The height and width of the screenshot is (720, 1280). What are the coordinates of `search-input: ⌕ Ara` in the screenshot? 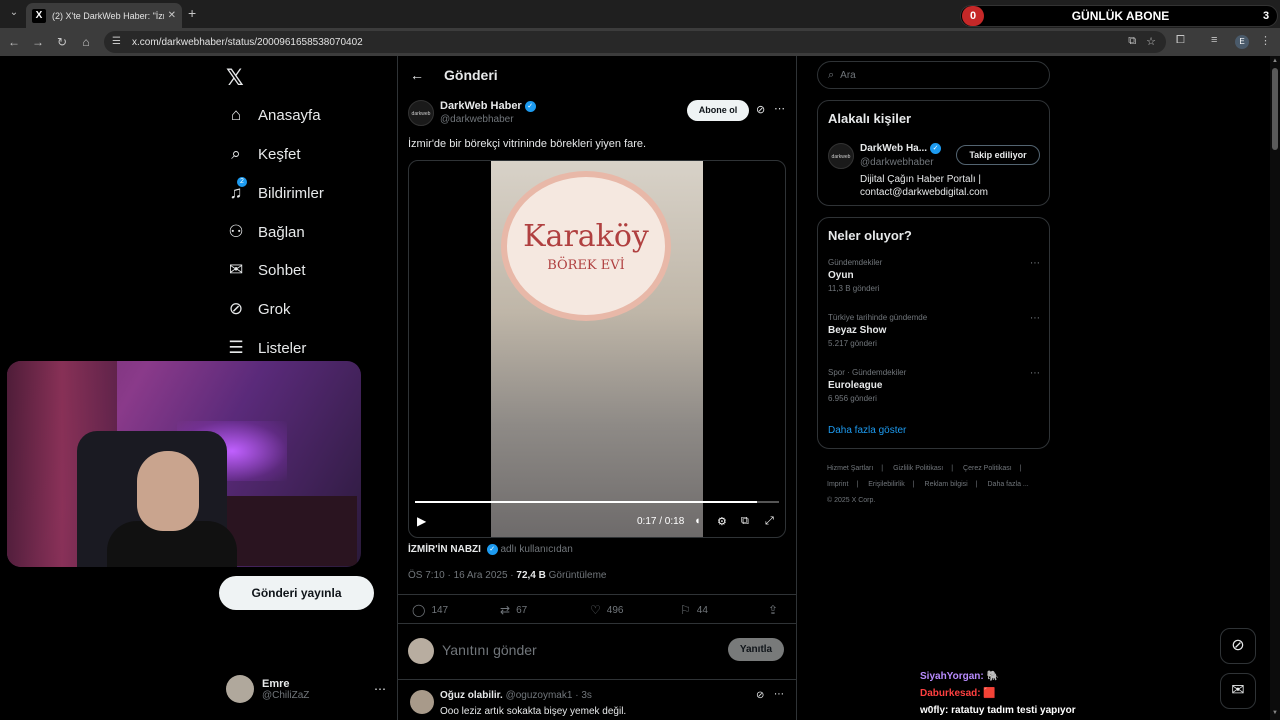 It's located at (933, 75).